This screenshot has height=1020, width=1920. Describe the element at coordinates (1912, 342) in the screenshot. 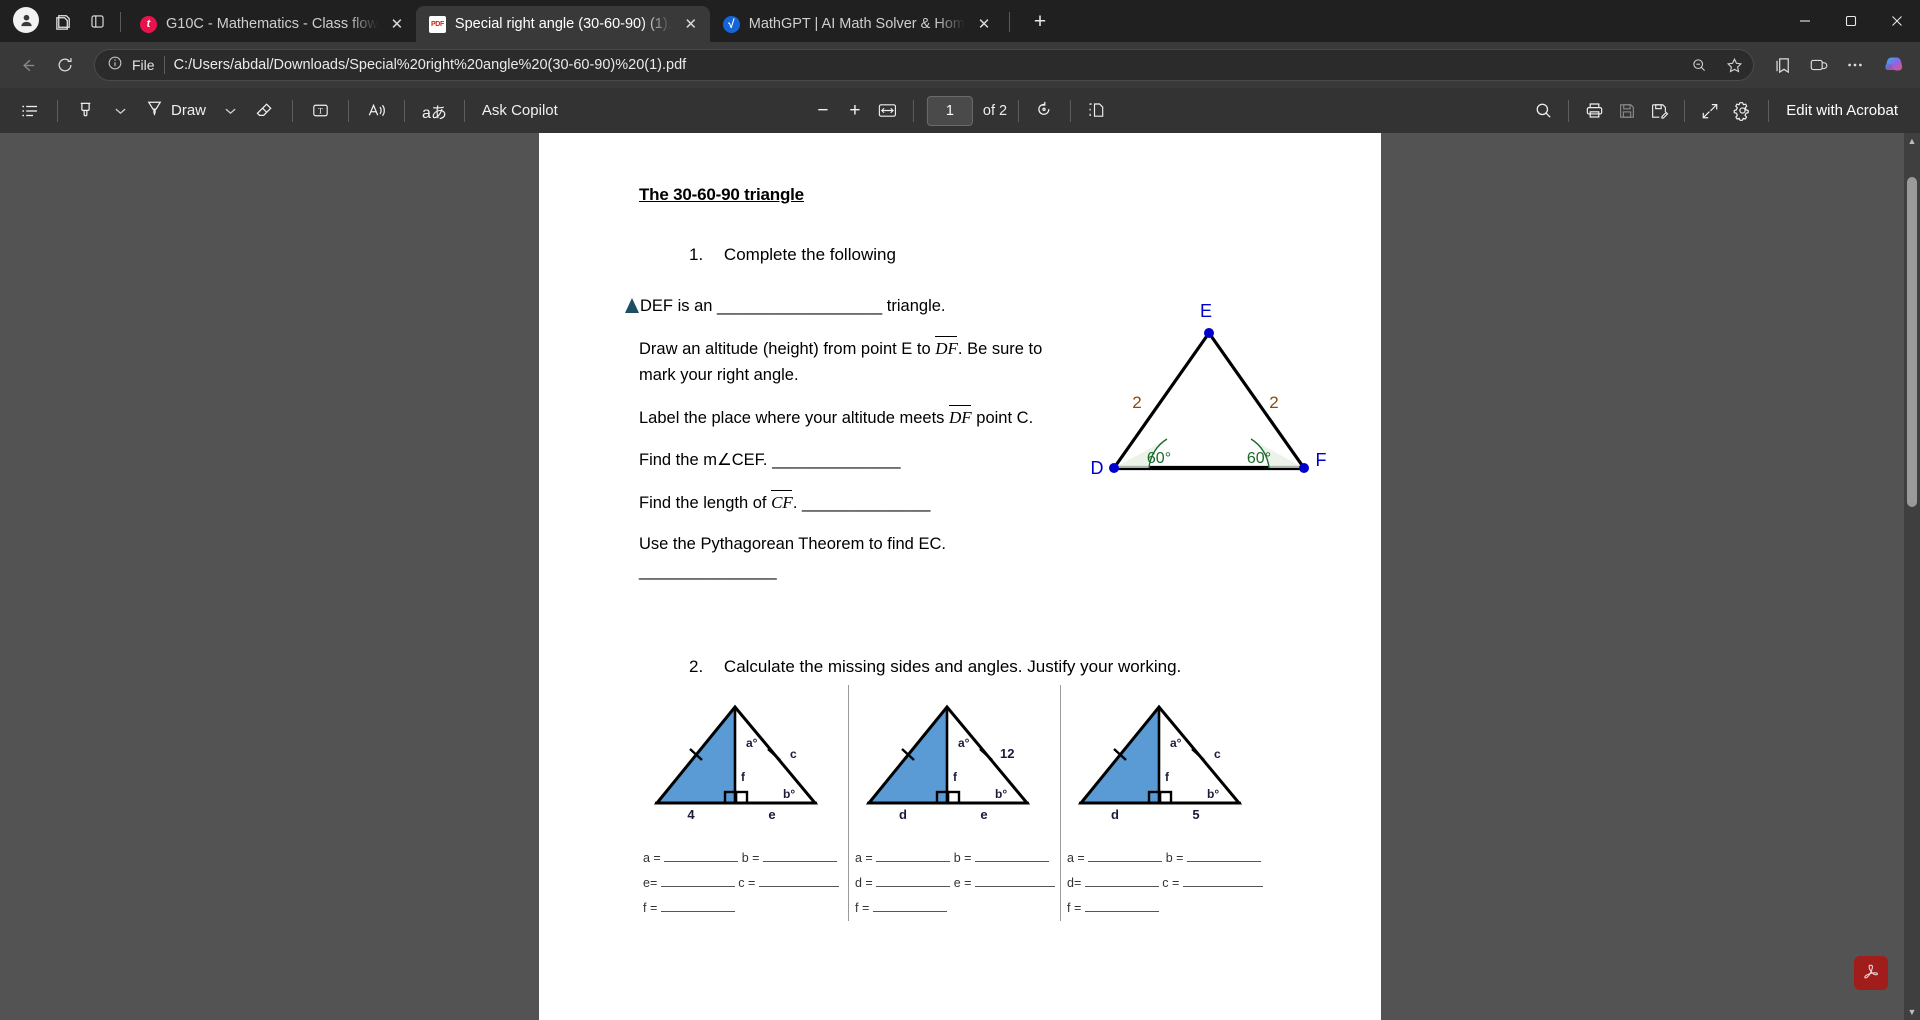

I see `scrollbar-thumb` at that location.